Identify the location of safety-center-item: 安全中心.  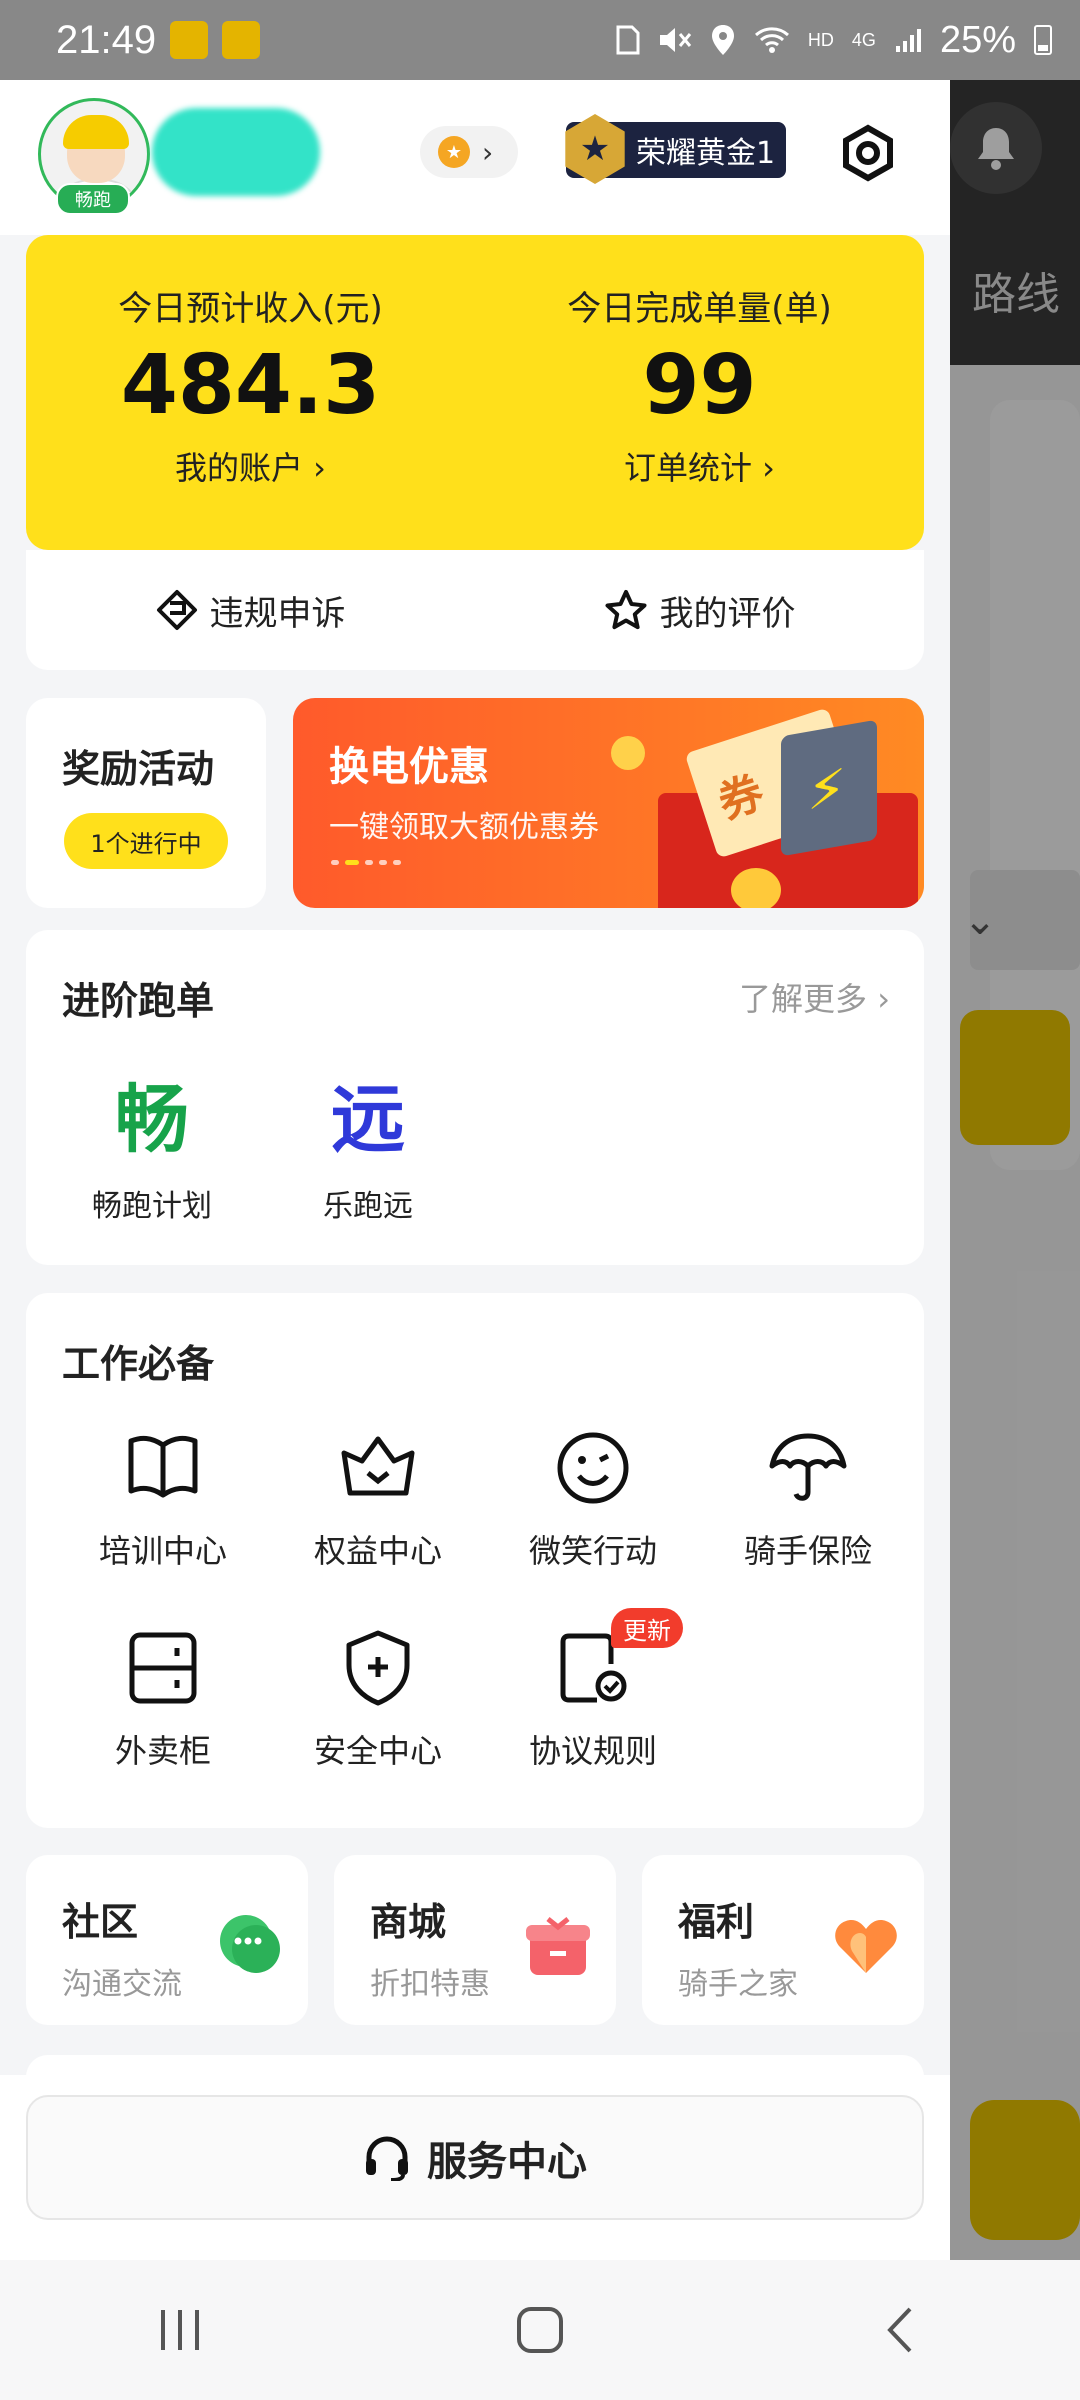
(378, 1700).